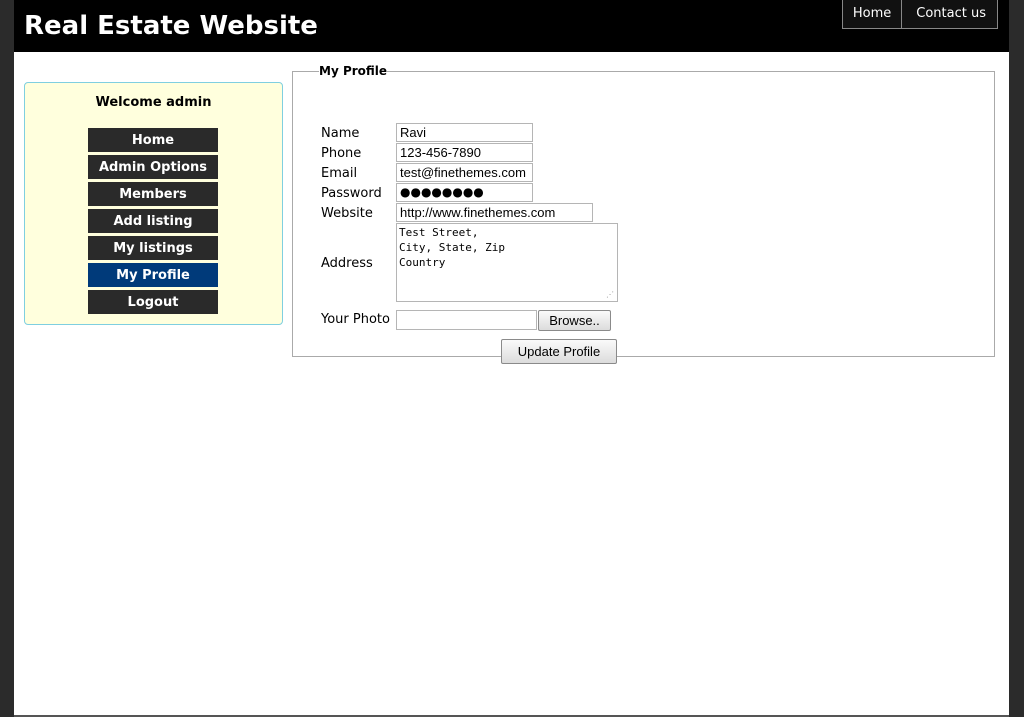  What do you see at coordinates (351, 193) in the screenshot?
I see `password-label: Password` at bounding box center [351, 193].